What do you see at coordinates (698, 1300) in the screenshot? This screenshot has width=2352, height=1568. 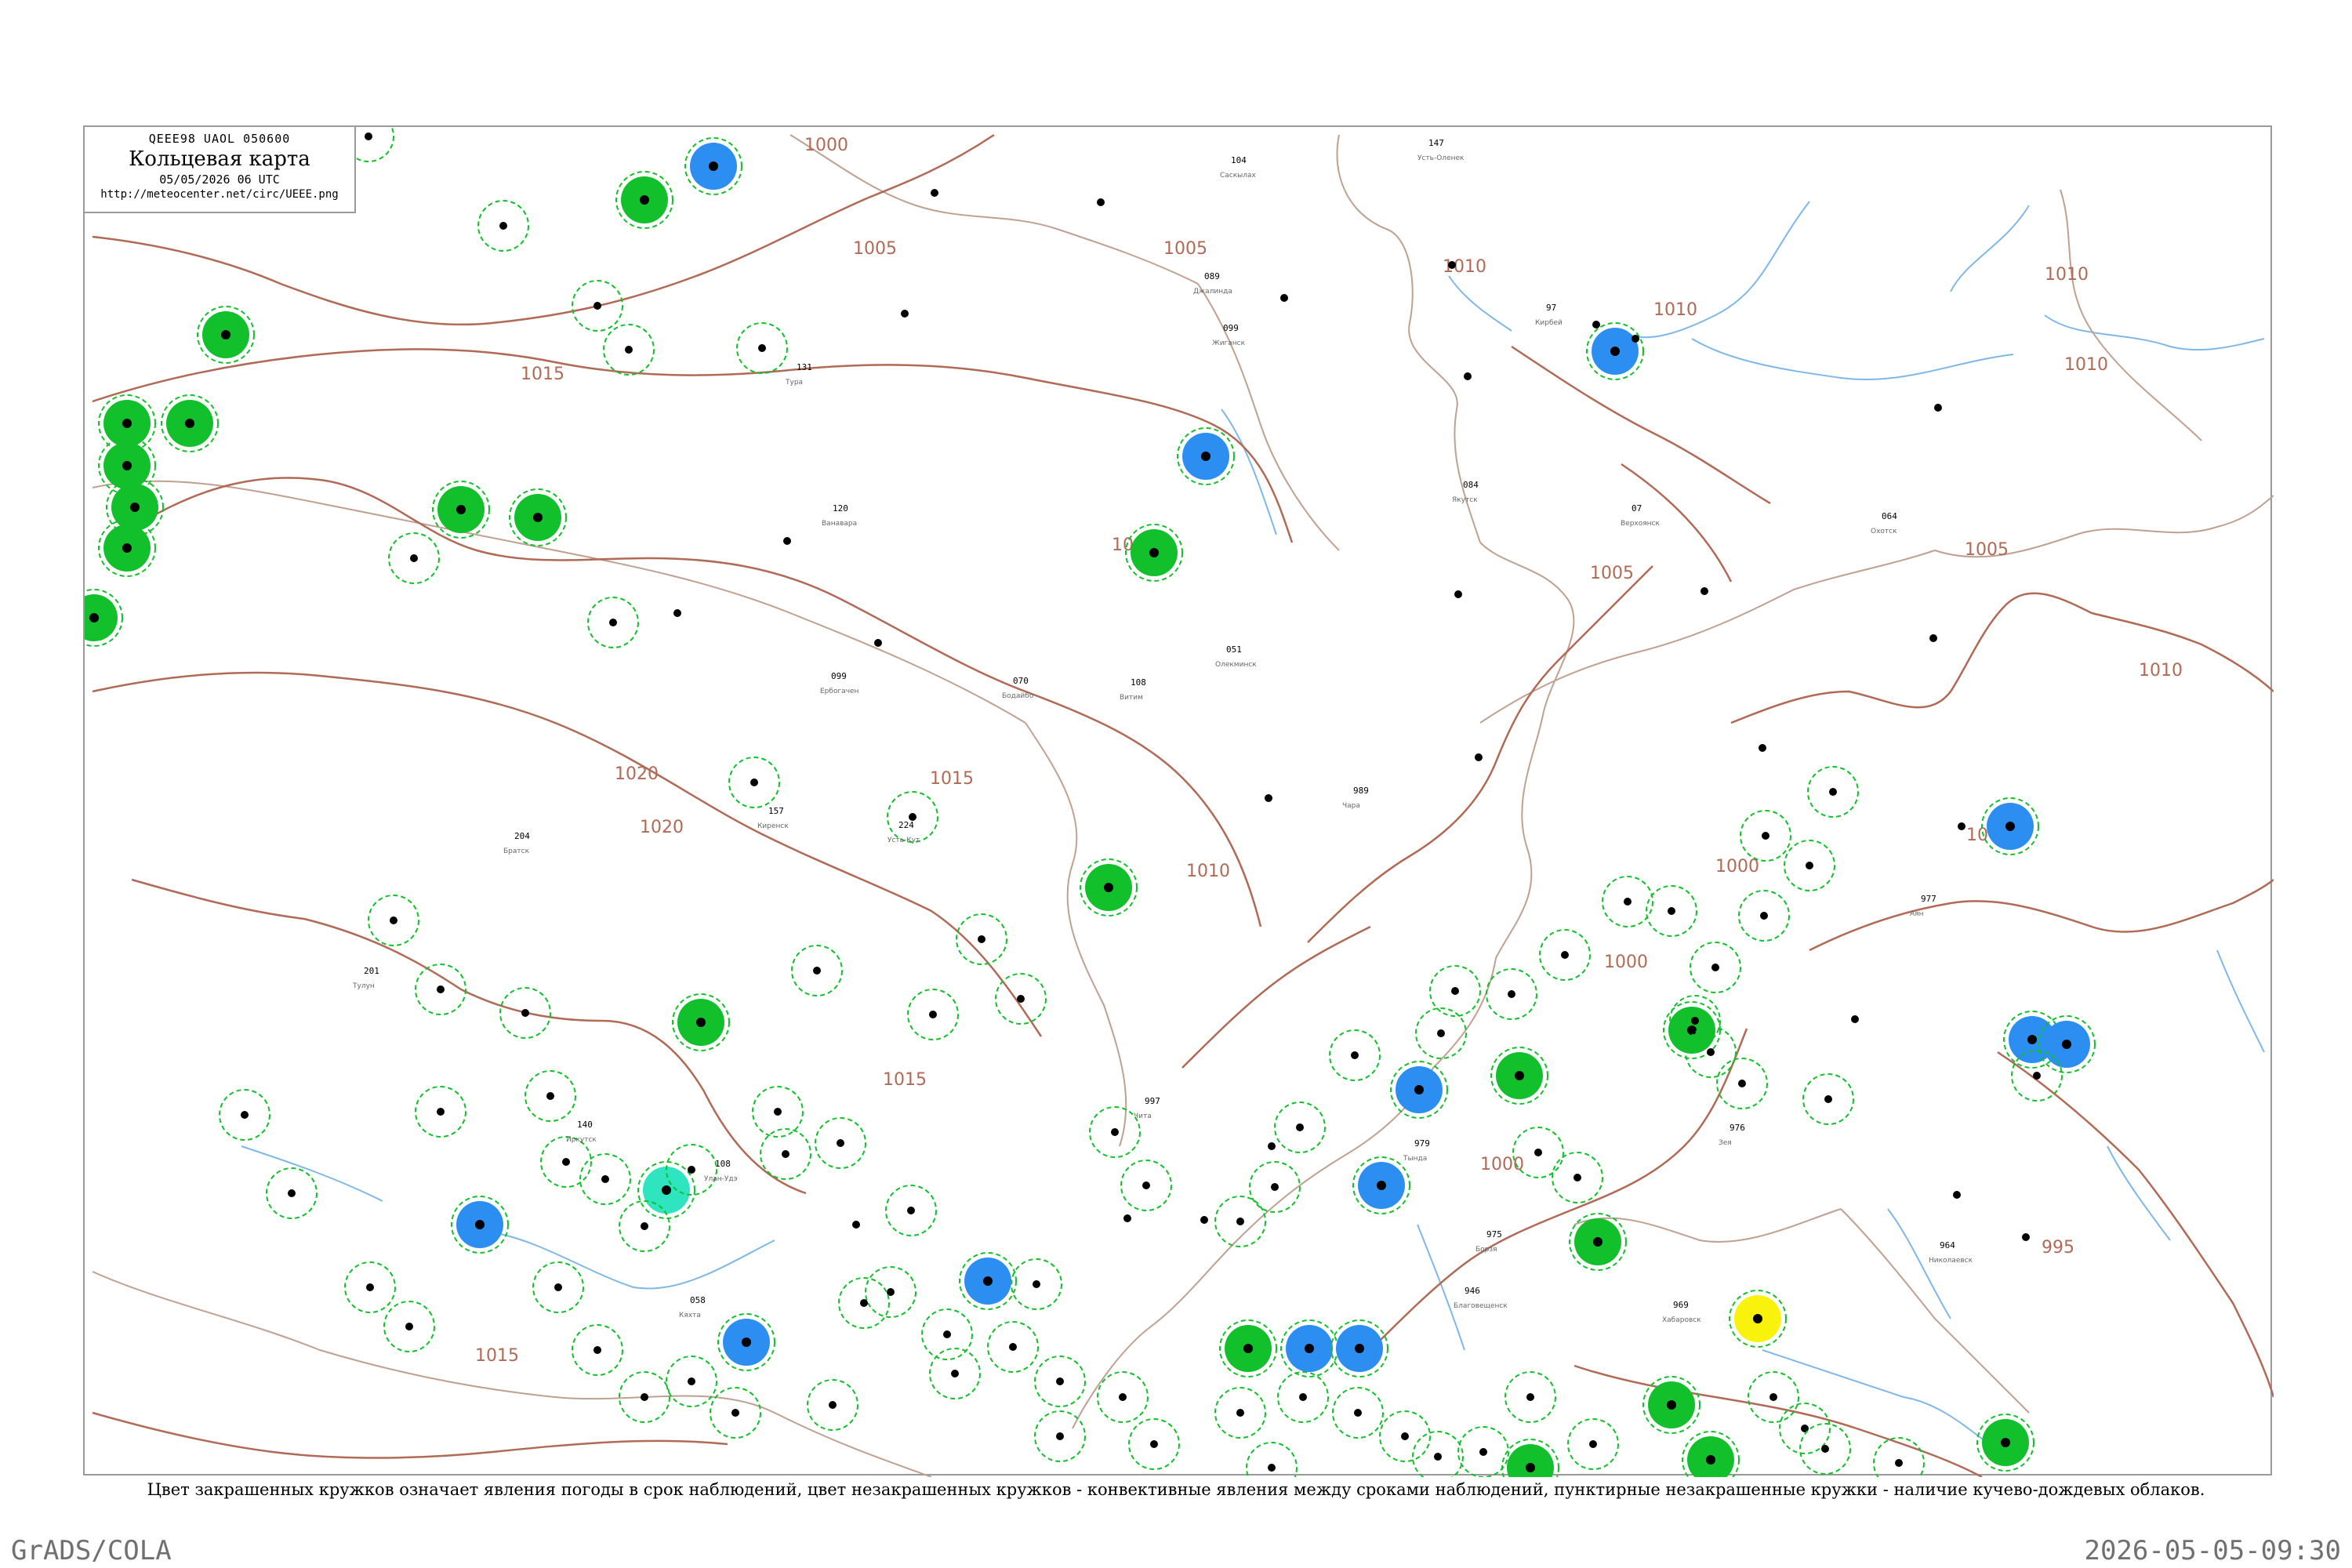 I see `station-pressure: 058` at bounding box center [698, 1300].